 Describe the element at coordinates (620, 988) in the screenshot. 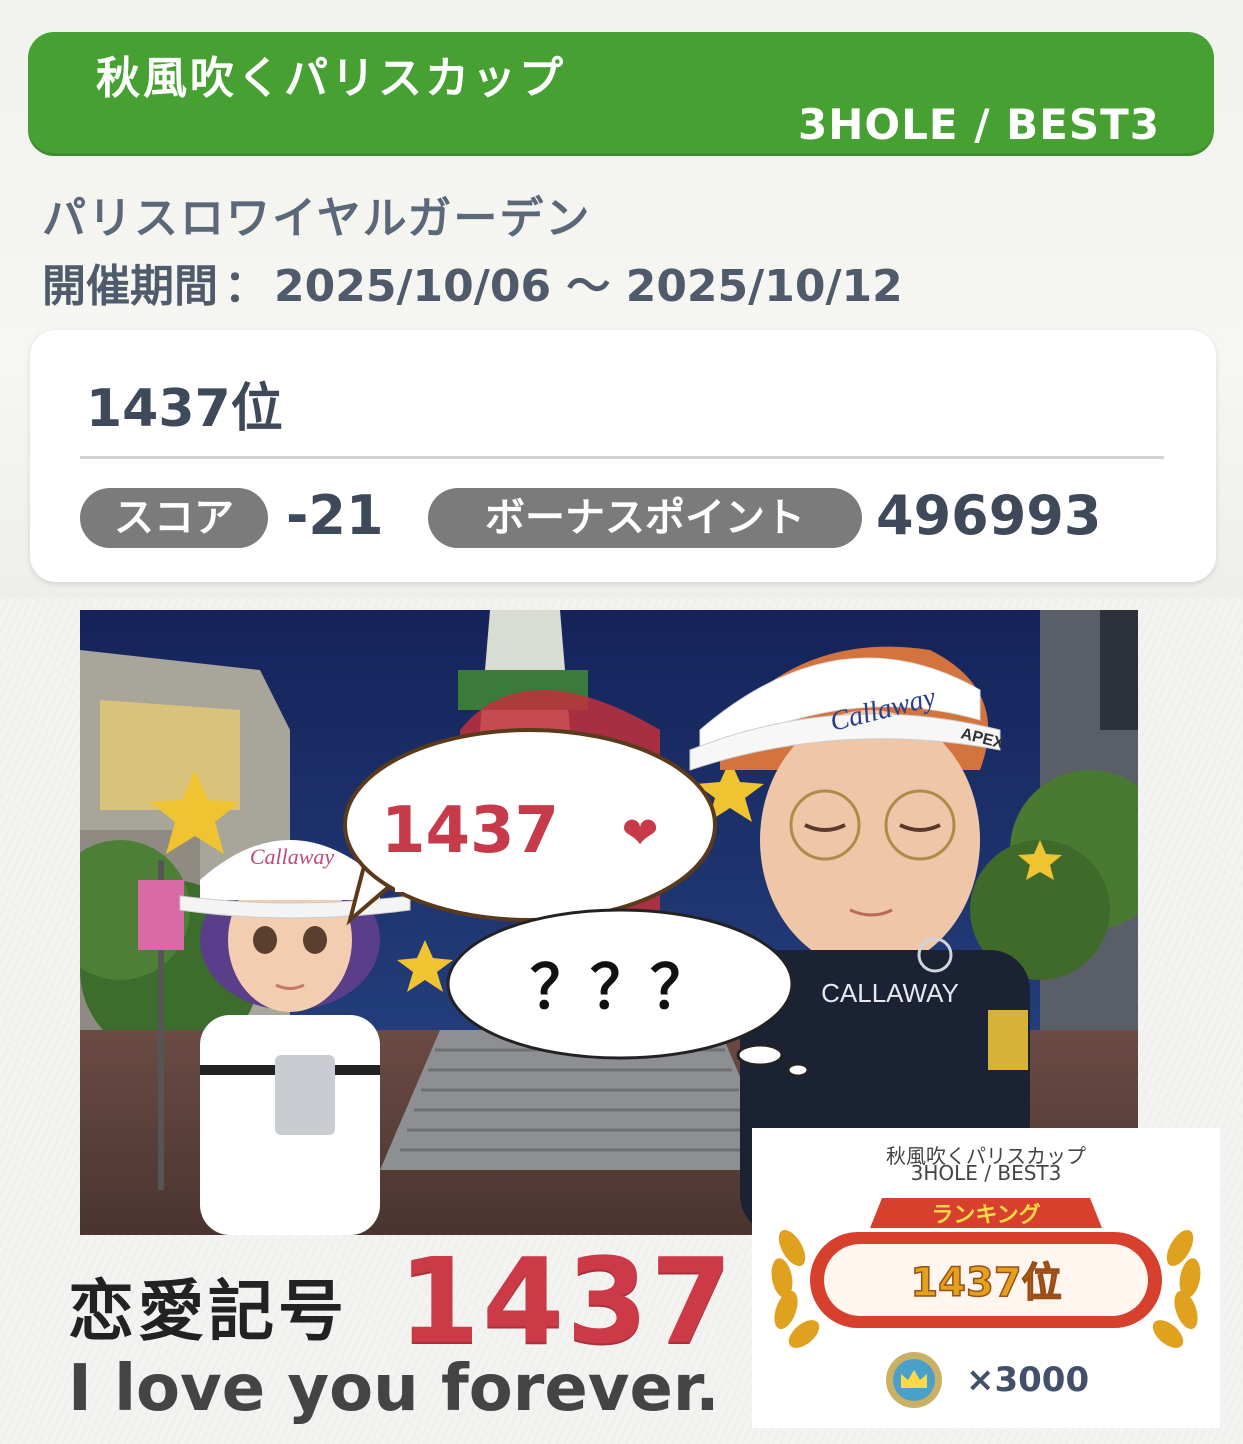

I see `thought-text: ？？？` at that location.